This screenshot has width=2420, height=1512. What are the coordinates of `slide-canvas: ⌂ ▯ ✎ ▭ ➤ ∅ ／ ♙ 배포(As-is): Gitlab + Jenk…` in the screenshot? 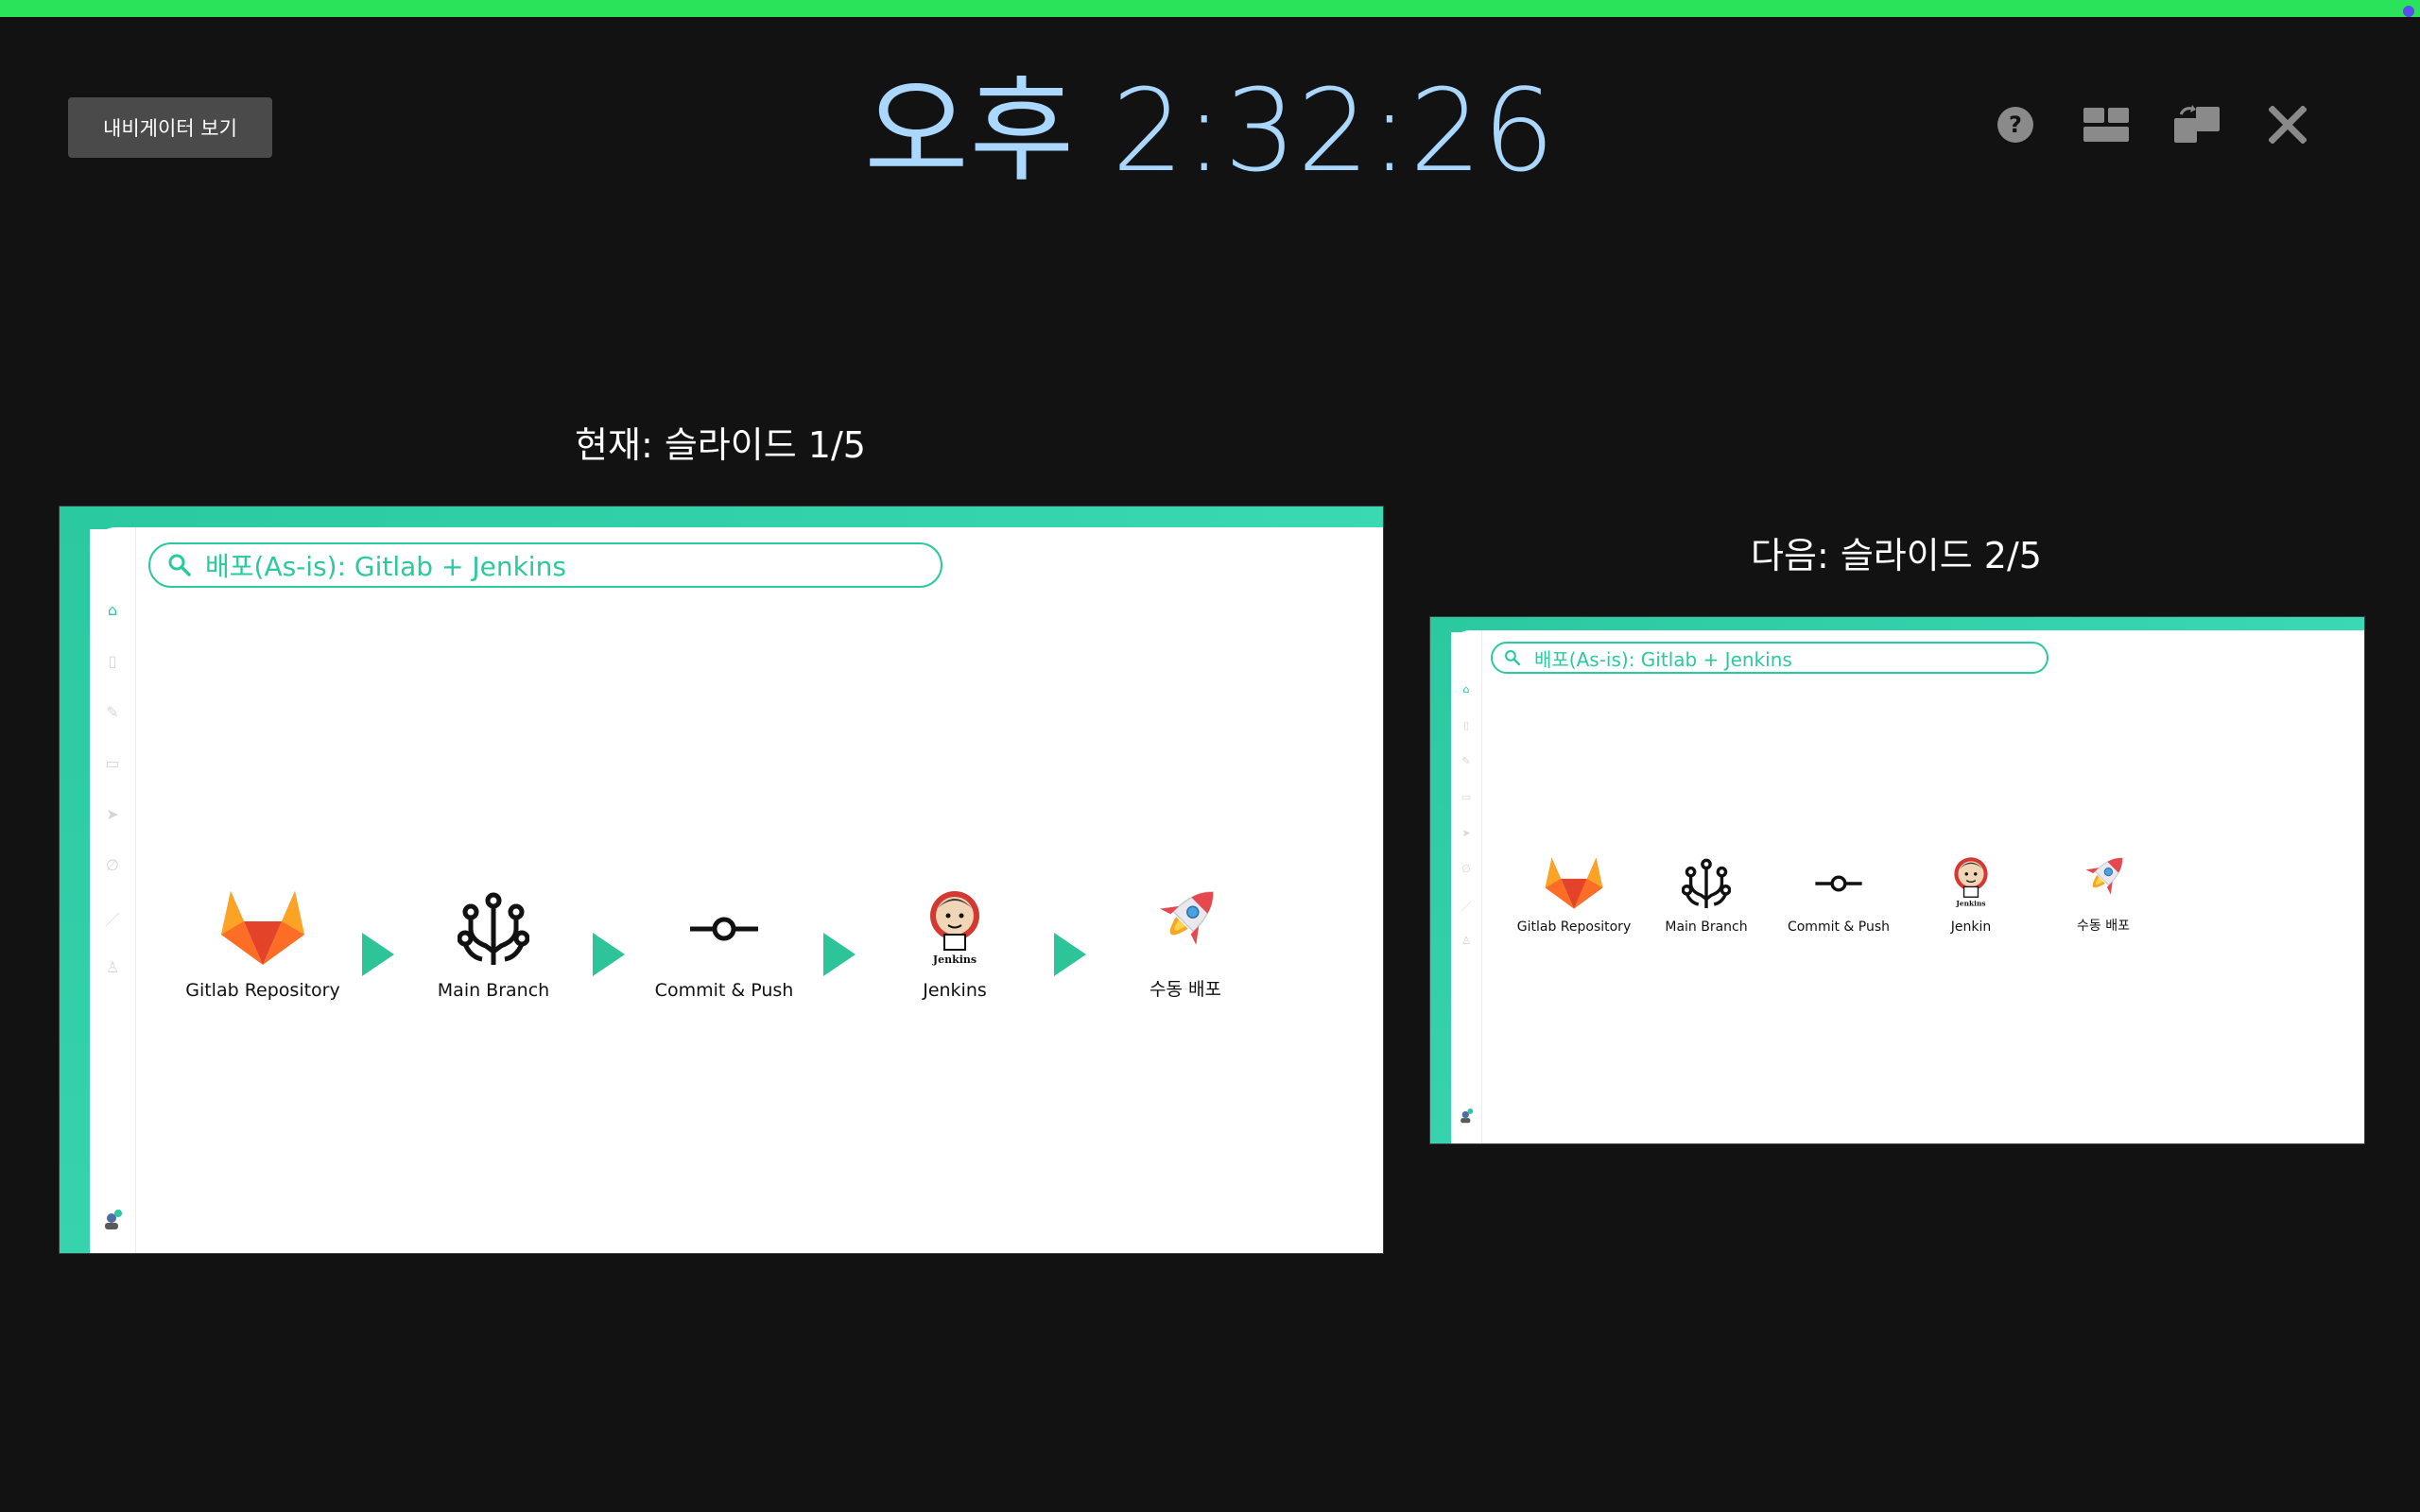 It's located at (1907, 886).